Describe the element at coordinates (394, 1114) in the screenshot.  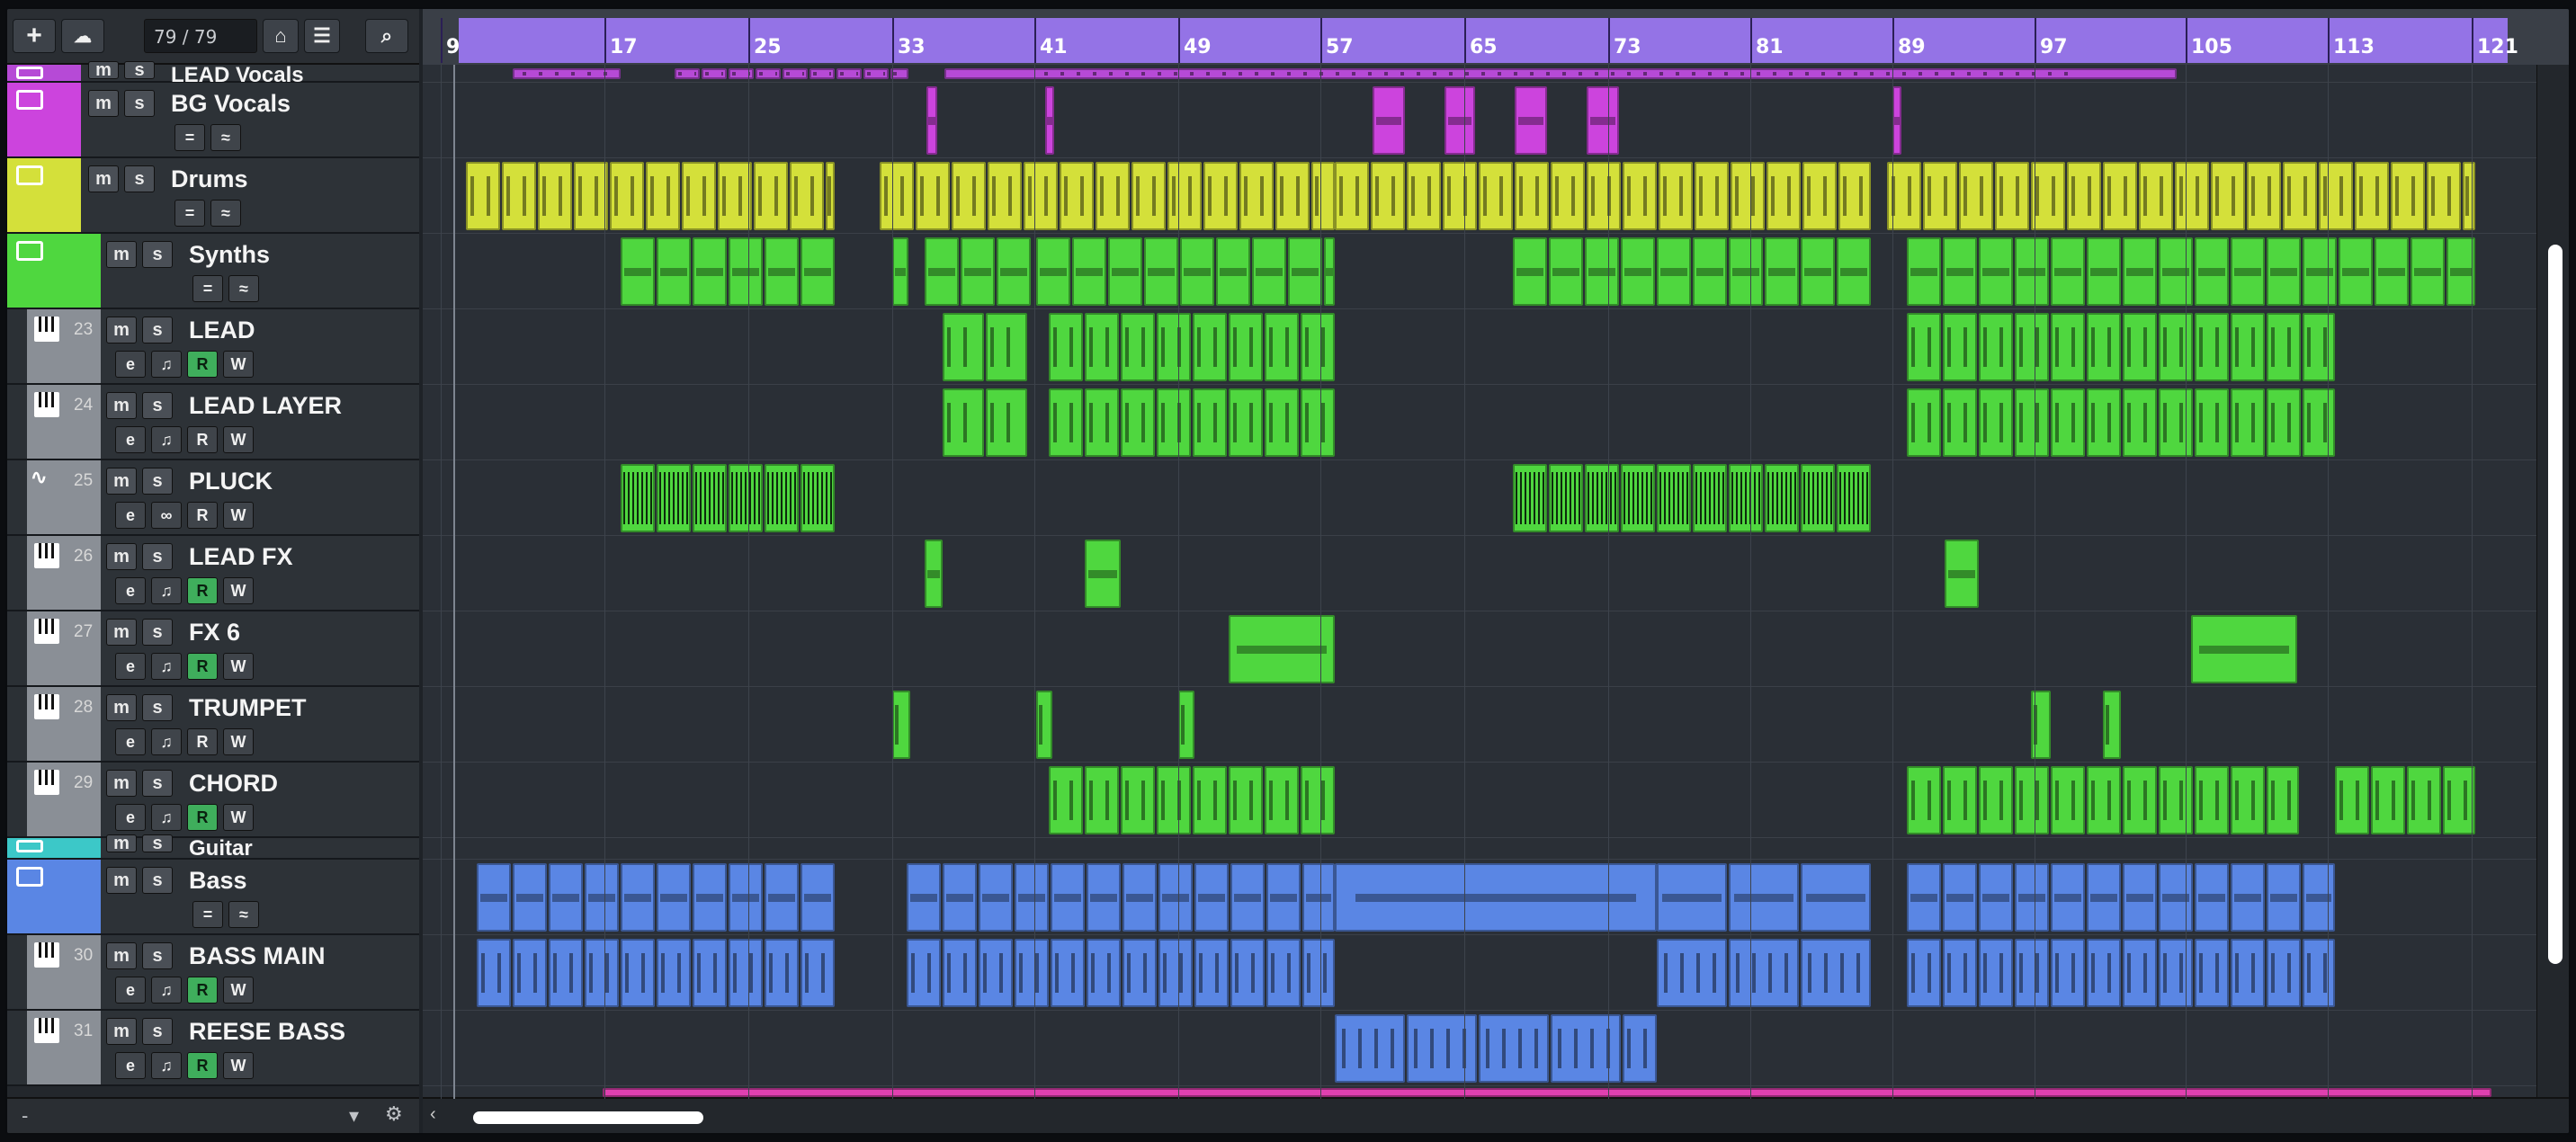
I see `gear-icon: ⚙` at that location.